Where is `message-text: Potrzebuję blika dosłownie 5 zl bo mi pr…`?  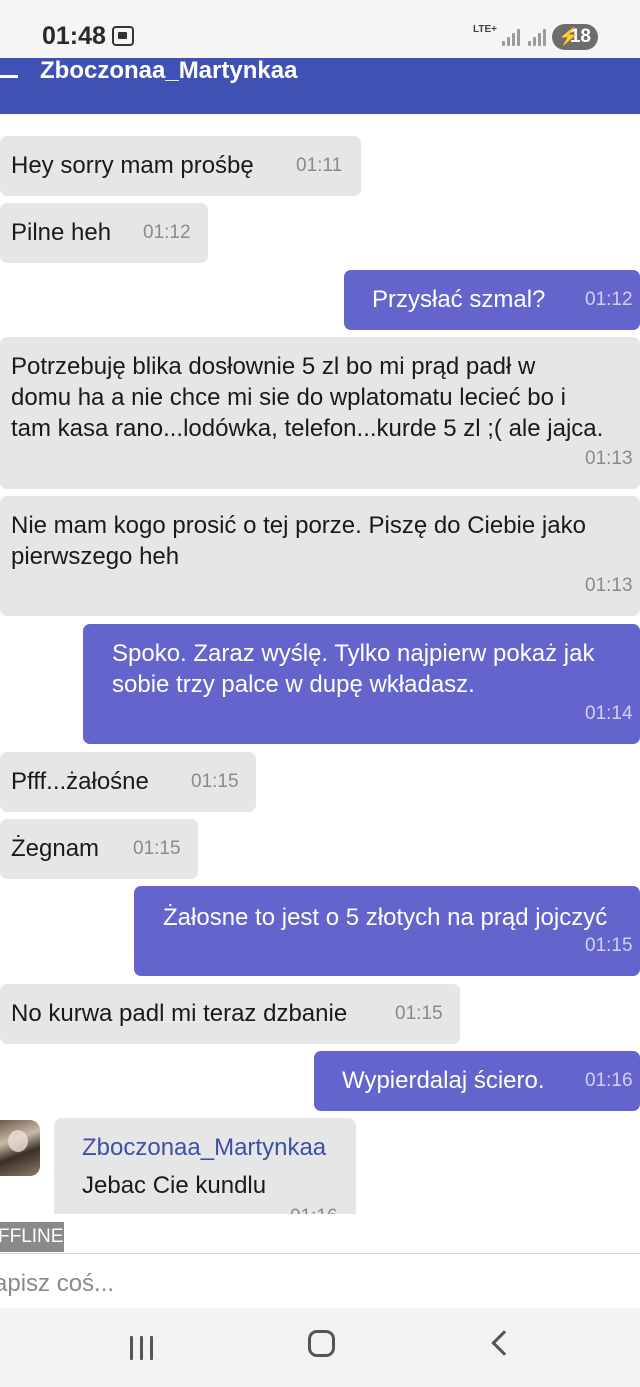 message-text: Potrzebuję blika dosłownie 5 zl bo mi pr… is located at coordinates (307, 397).